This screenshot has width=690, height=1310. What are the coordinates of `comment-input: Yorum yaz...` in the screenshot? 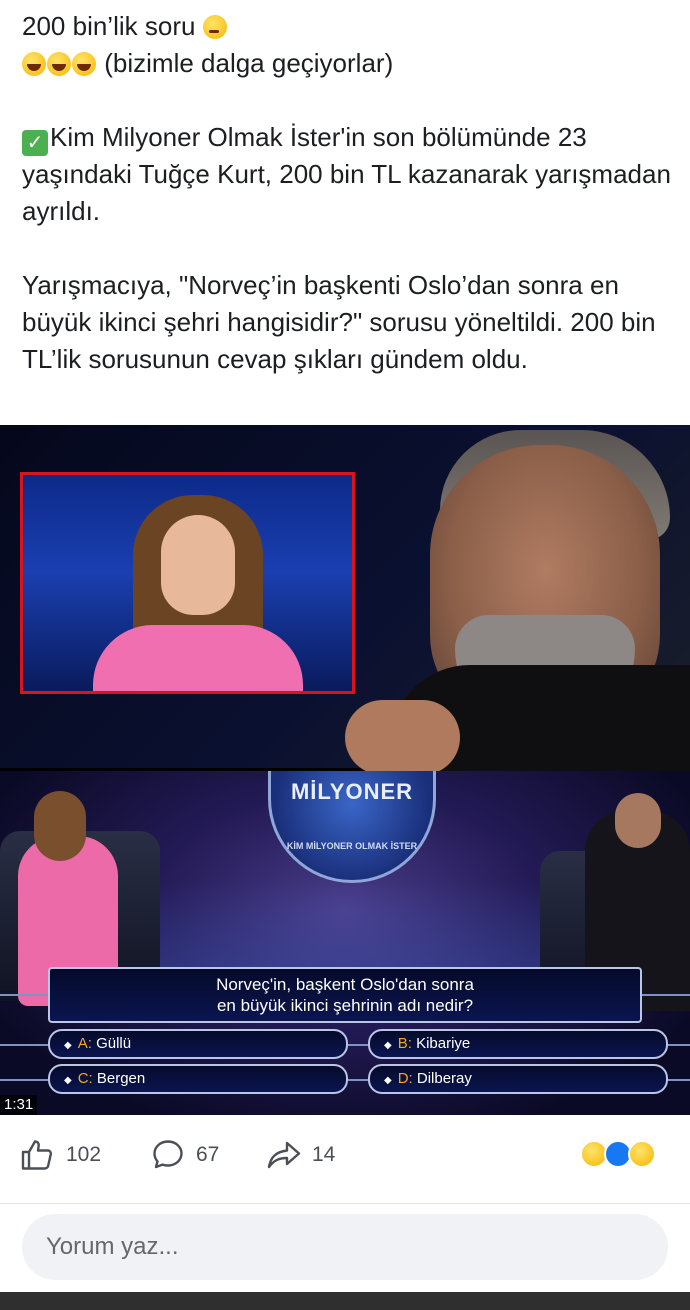 It's located at (345, 1247).